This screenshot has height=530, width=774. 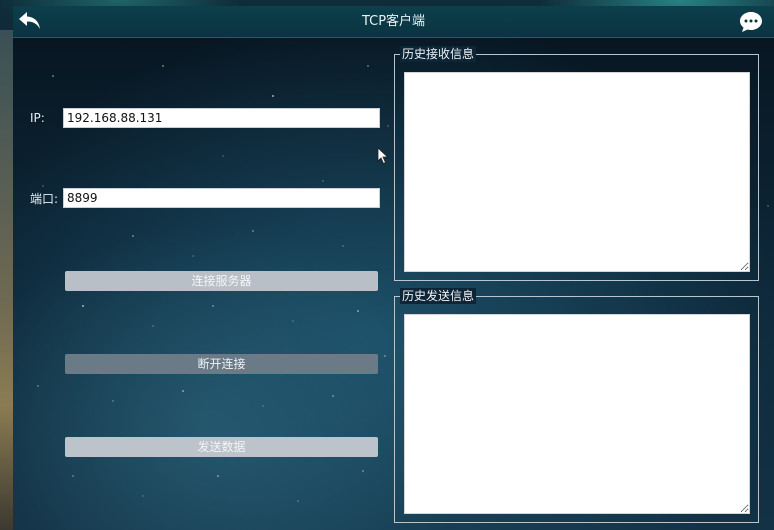 What do you see at coordinates (221, 447) in the screenshot?
I see `send-data-button: 发送数据` at bounding box center [221, 447].